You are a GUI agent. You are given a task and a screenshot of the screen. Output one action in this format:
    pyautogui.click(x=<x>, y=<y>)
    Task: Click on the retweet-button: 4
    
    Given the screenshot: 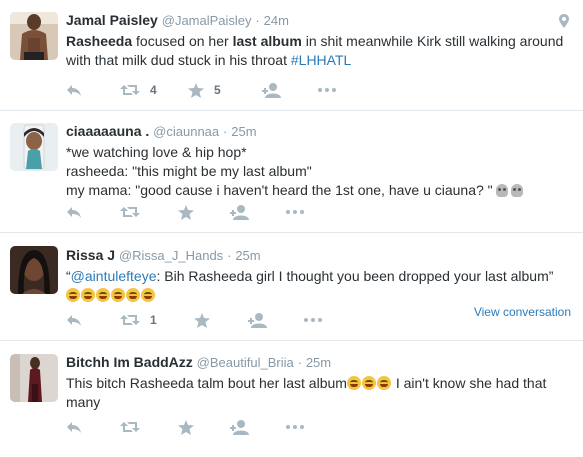 What is the action you would take?
    pyautogui.click(x=138, y=90)
    